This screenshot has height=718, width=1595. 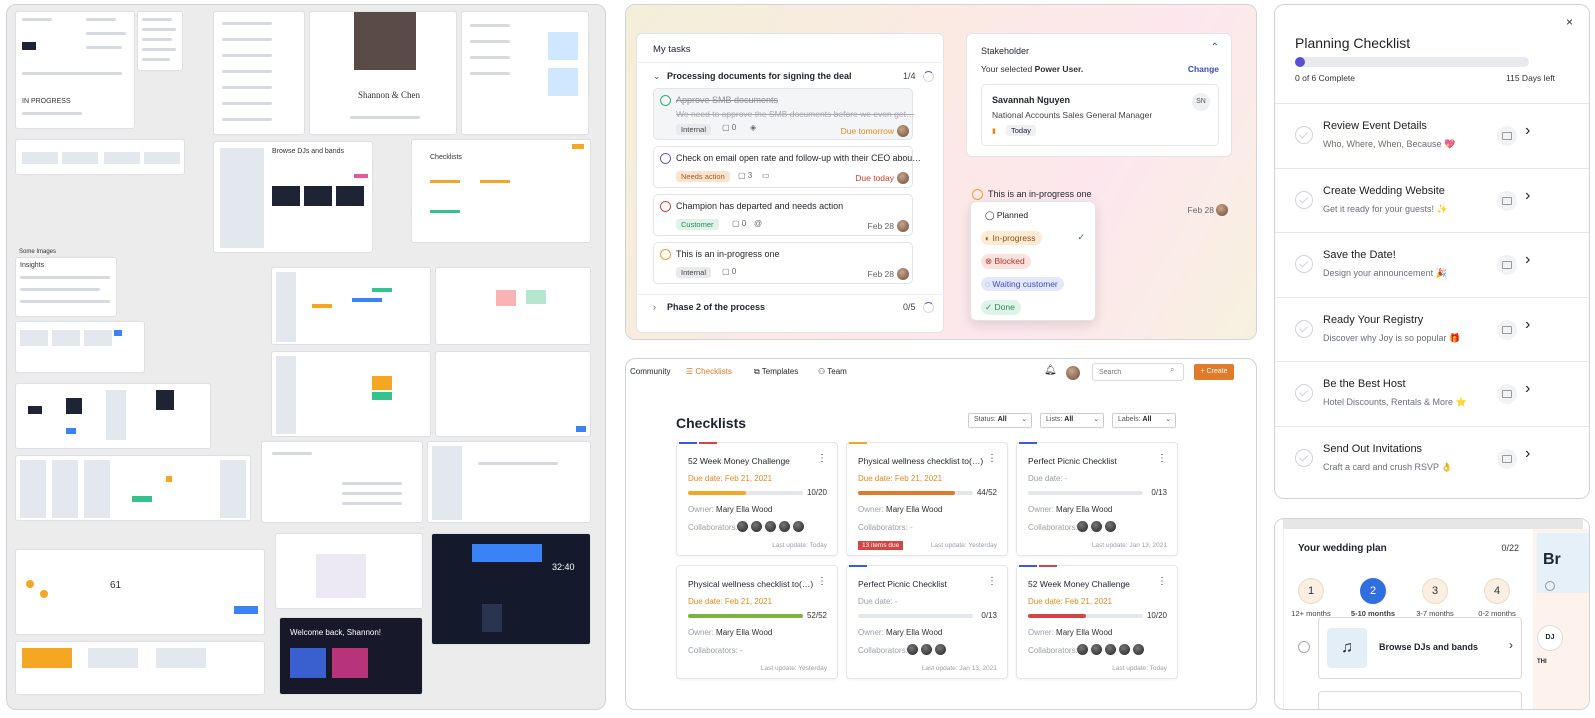 I want to click on nav-templates: ⧉ Templates, so click(x=776, y=372).